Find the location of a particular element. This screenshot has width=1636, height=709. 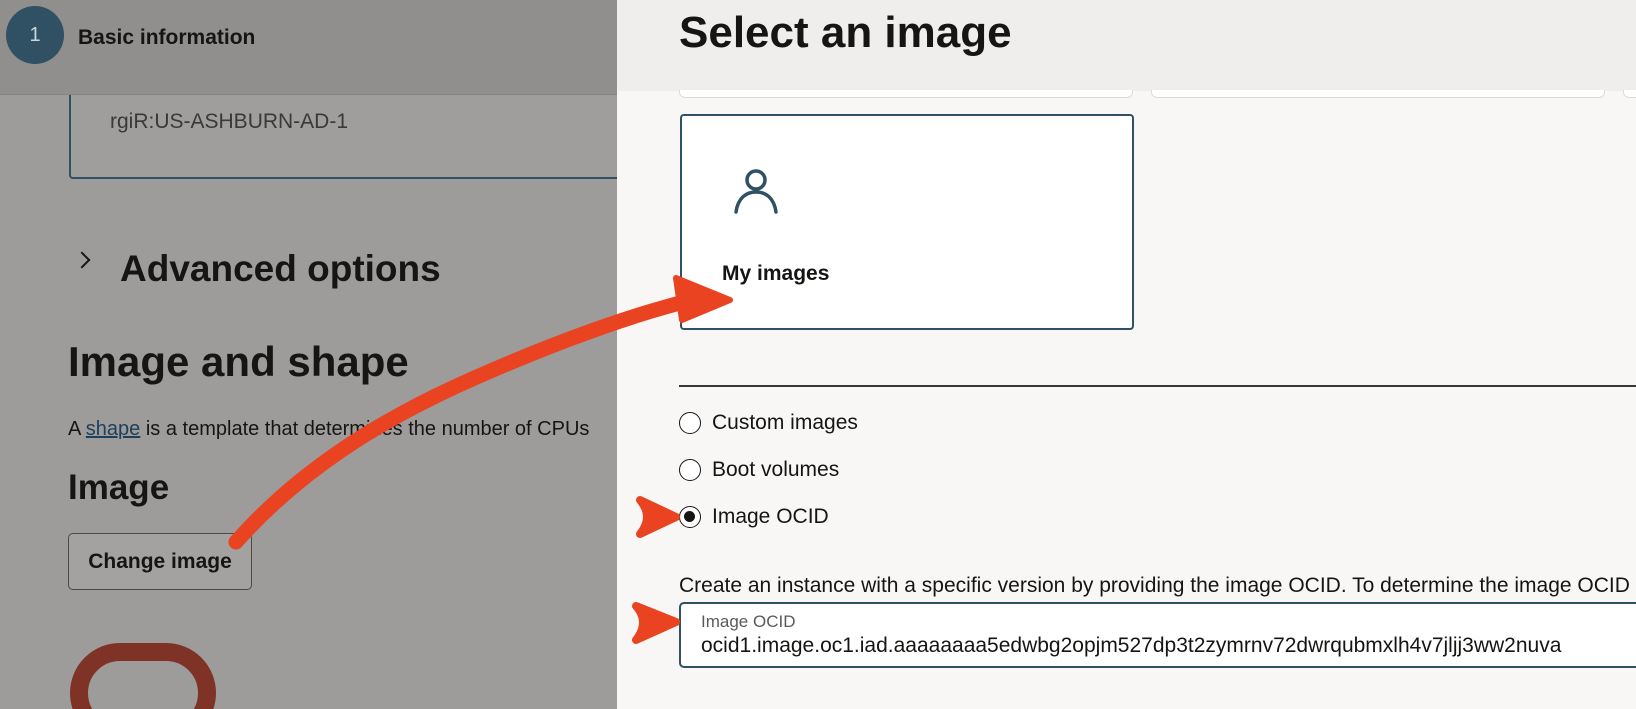

radio-custom-images: Custom images is located at coordinates (768, 423).